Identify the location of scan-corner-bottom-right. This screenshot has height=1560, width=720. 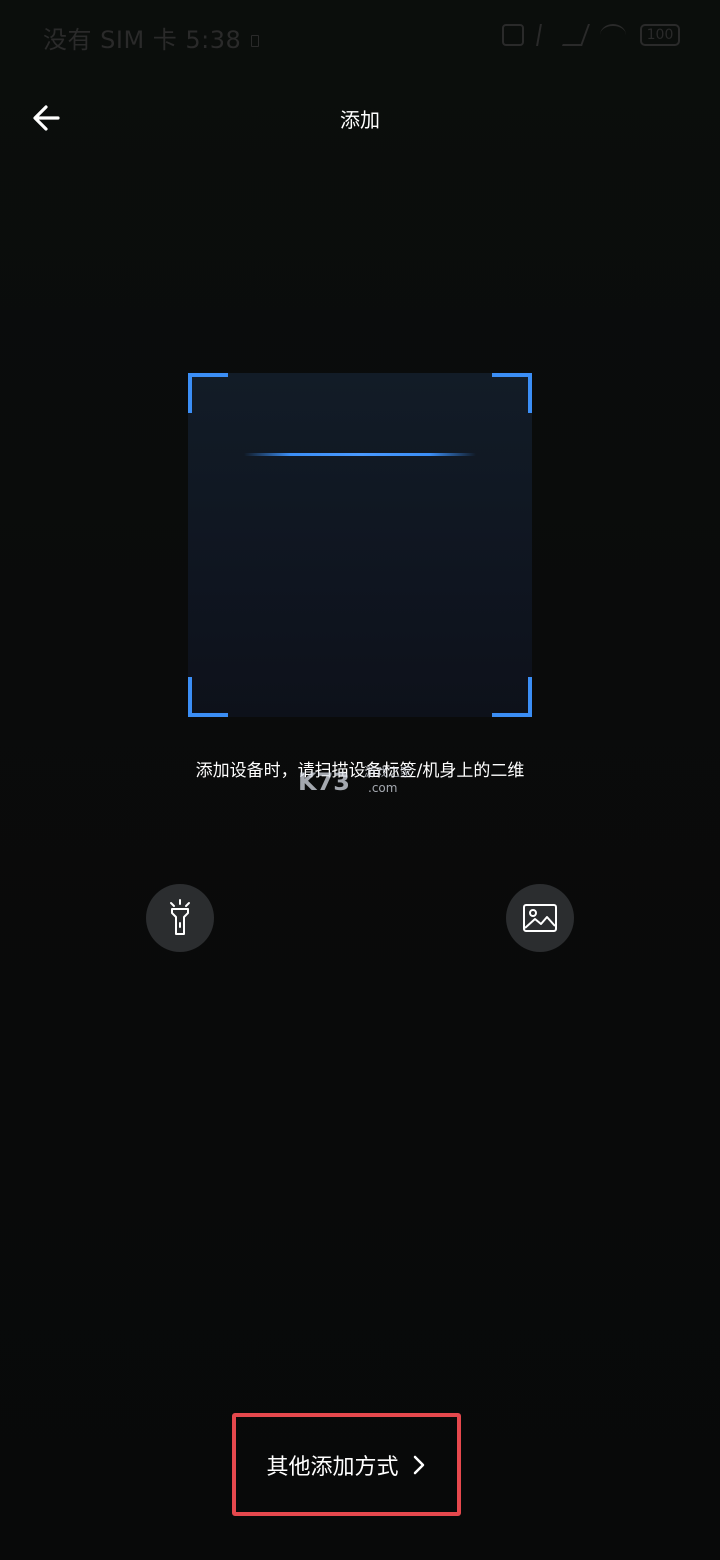
(512, 697).